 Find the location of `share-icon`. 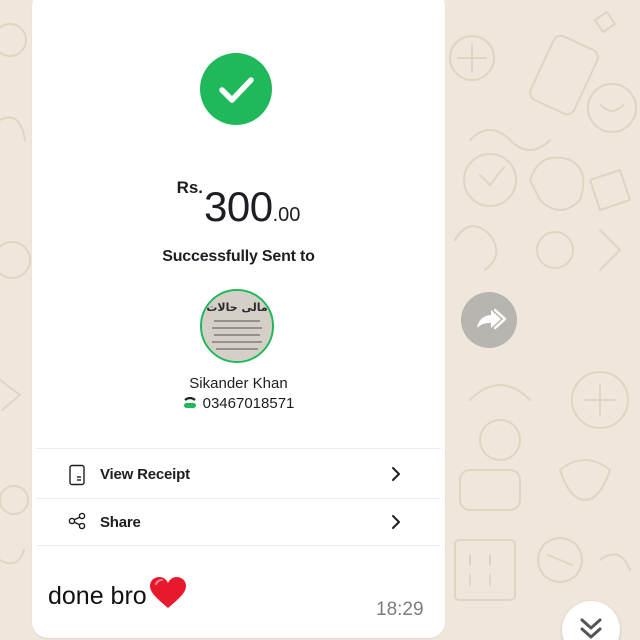

share-icon is located at coordinates (77, 523).